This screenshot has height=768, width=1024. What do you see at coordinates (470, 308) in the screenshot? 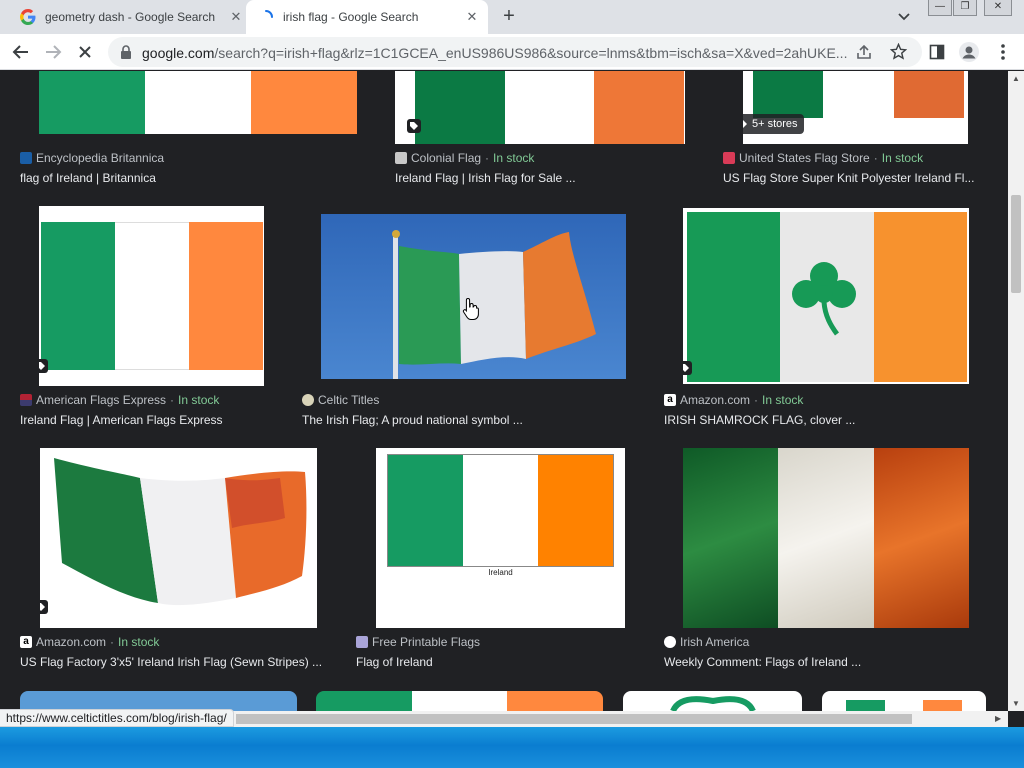
I see `hand-pointer-cursor-icon` at bounding box center [470, 308].